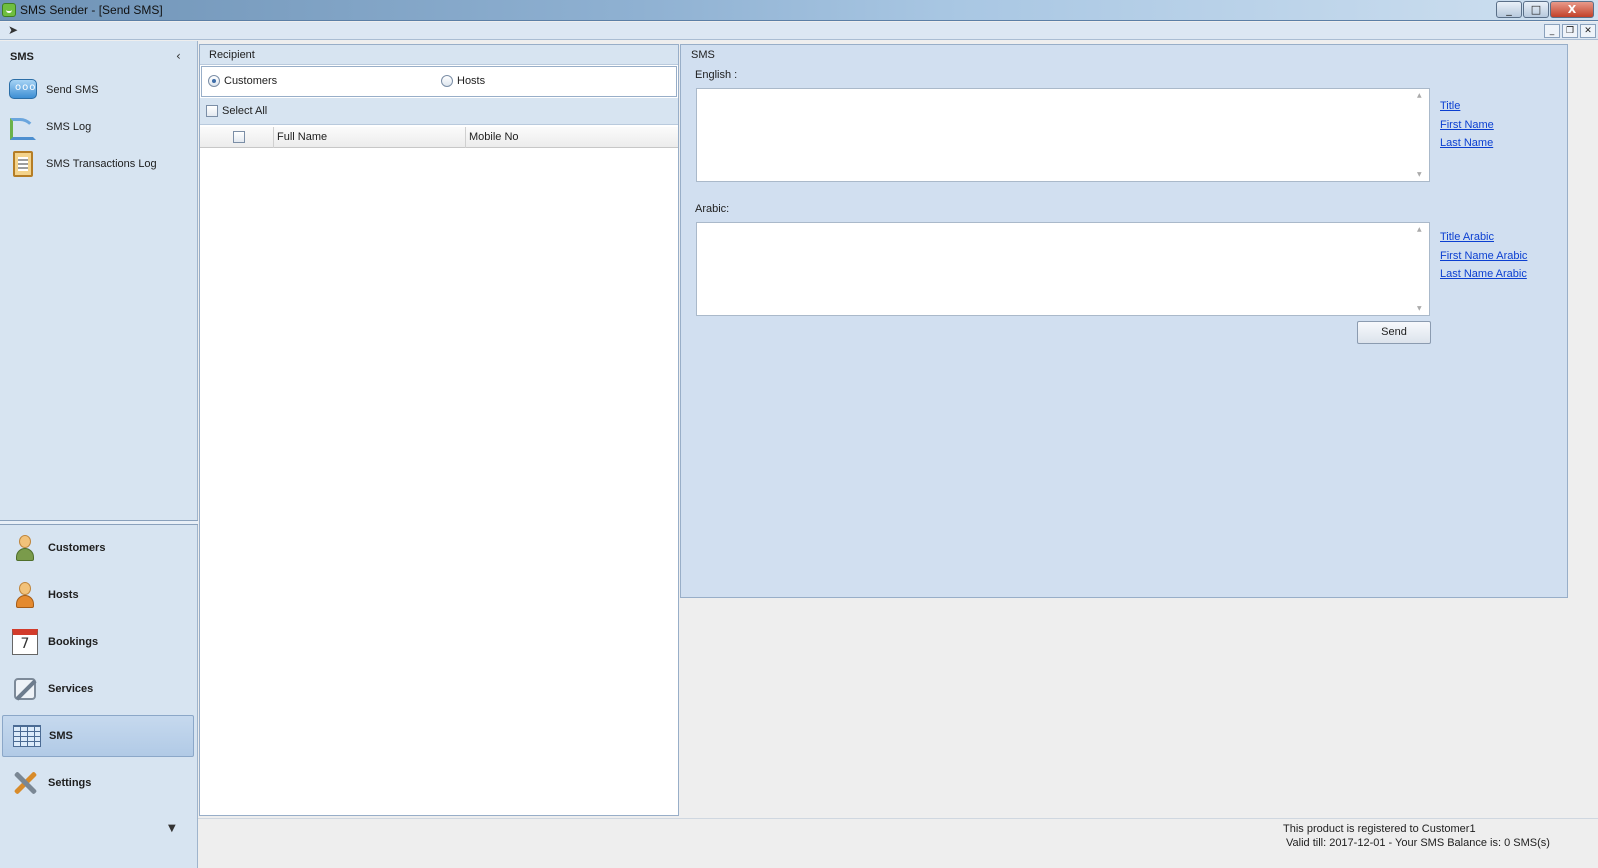  Describe the element at coordinates (22, 57) in the screenshot. I see `nav-header: SMS` at that location.